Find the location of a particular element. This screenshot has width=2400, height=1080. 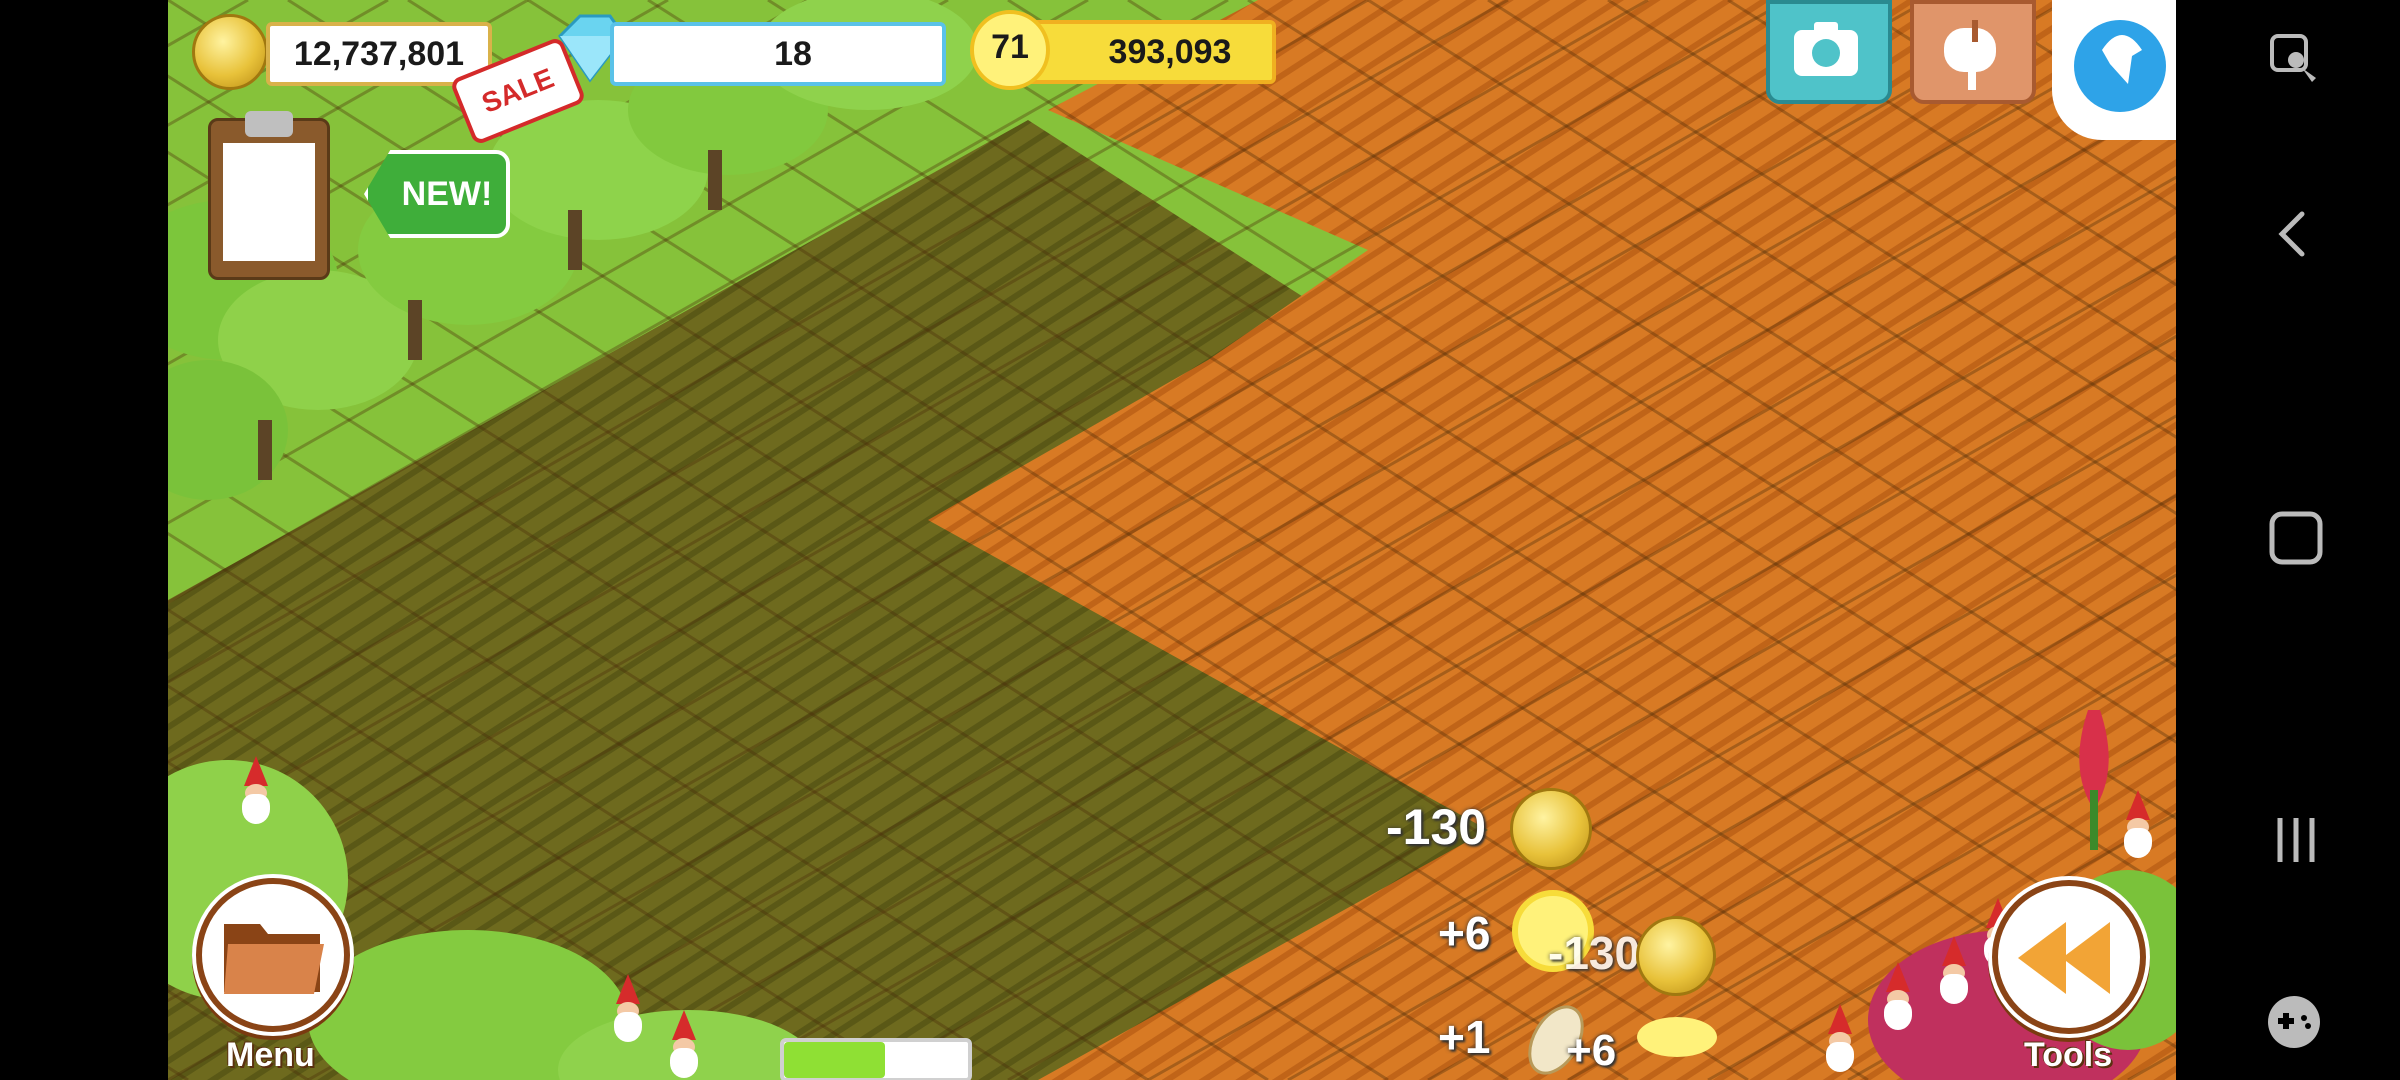

gain-plus-six-text: +6 is located at coordinates (1591, 1050).